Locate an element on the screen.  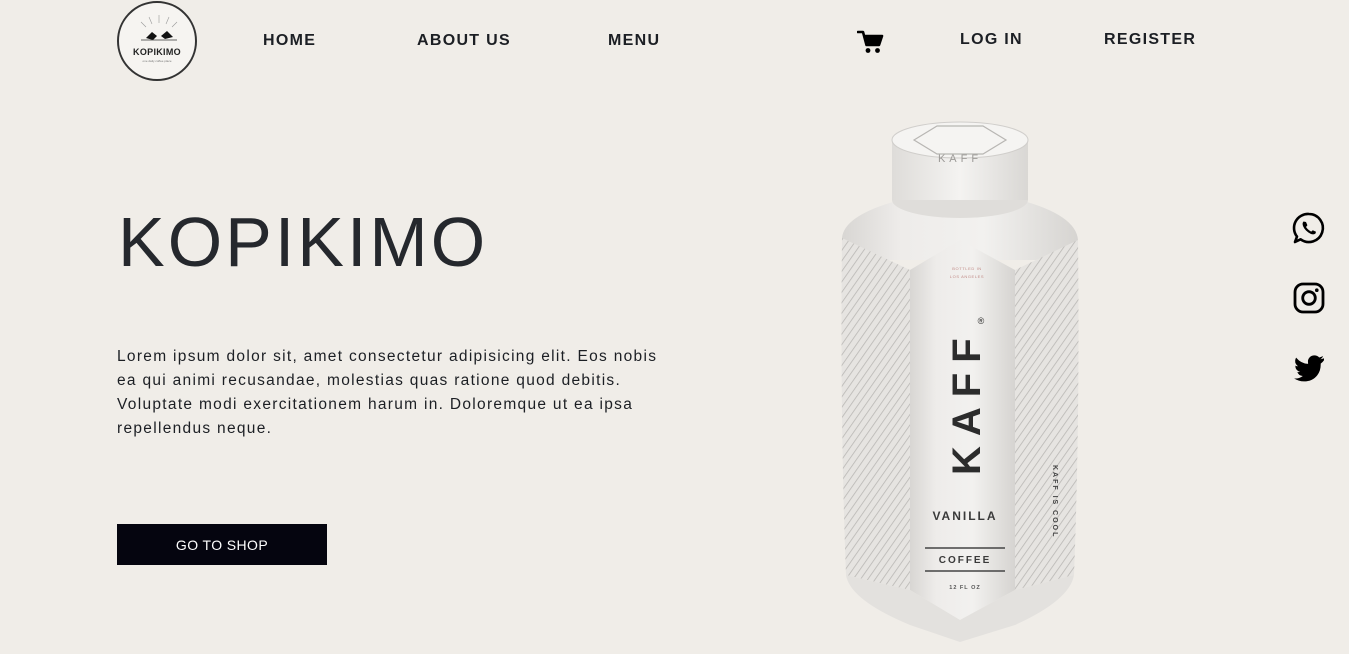
instagram-icon is located at coordinates (1309, 298).